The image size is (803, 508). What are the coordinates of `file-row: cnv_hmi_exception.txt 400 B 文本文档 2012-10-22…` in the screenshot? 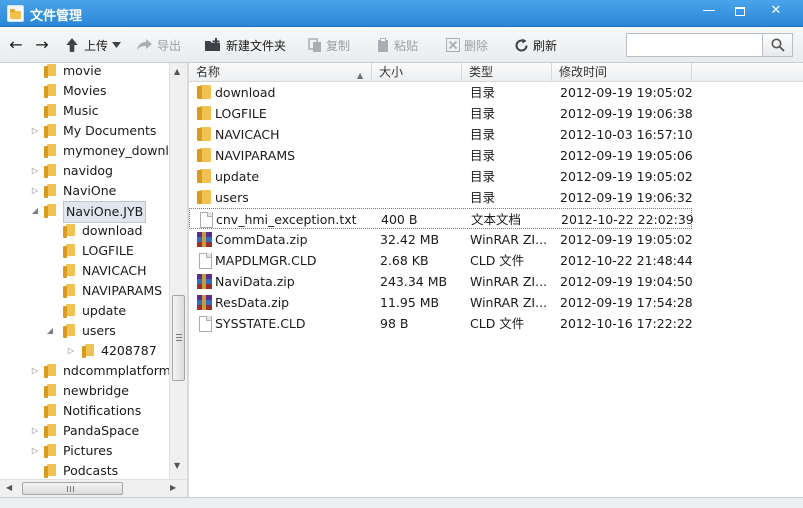 It's located at (496, 218).